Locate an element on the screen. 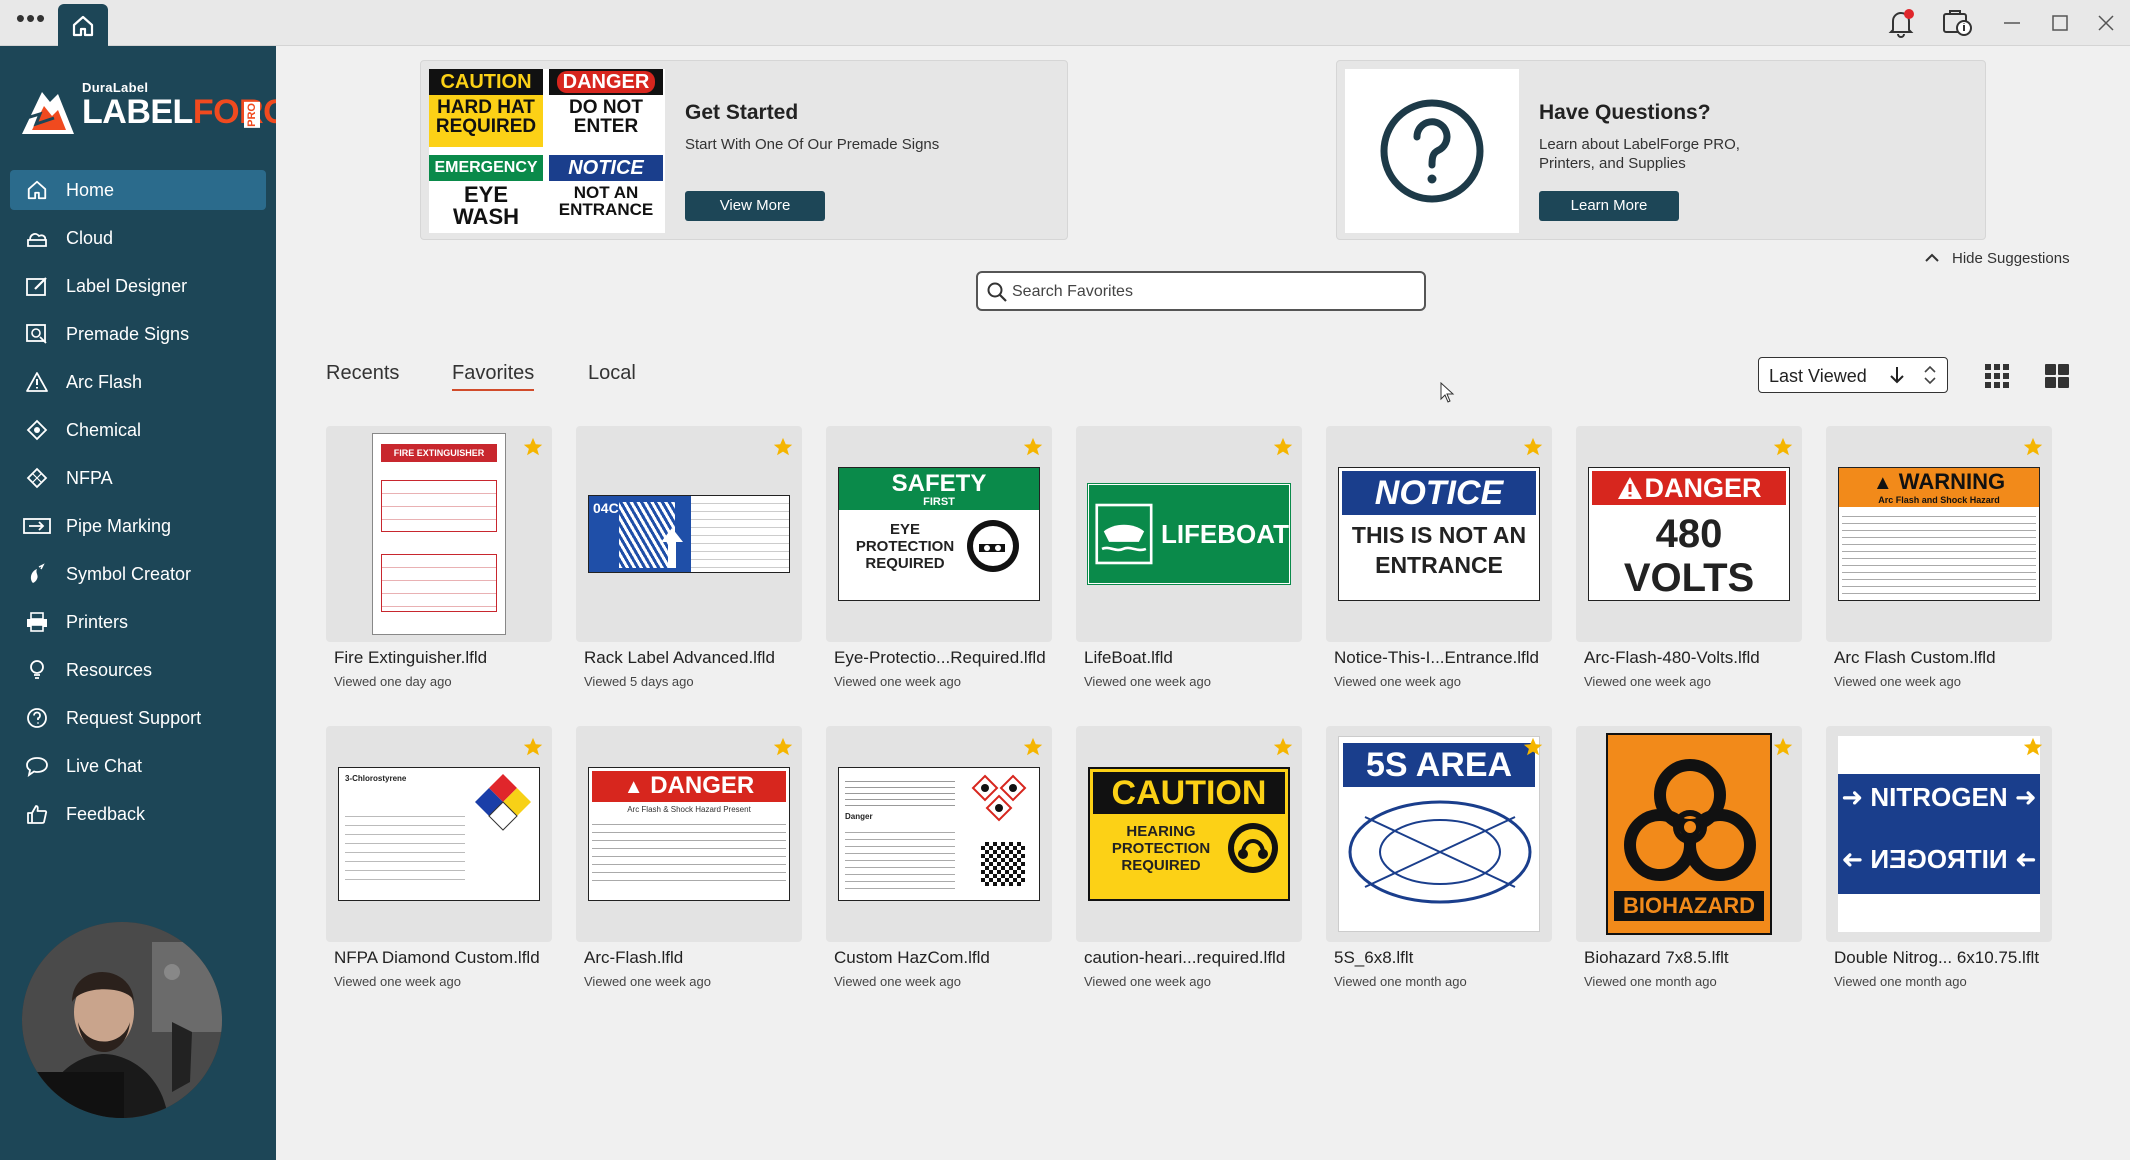 This screenshot has height=1160, width=2130. notice-label: NOTICE THIS IS NOT AN ENTRANCE is located at coordinates (1439, 534).